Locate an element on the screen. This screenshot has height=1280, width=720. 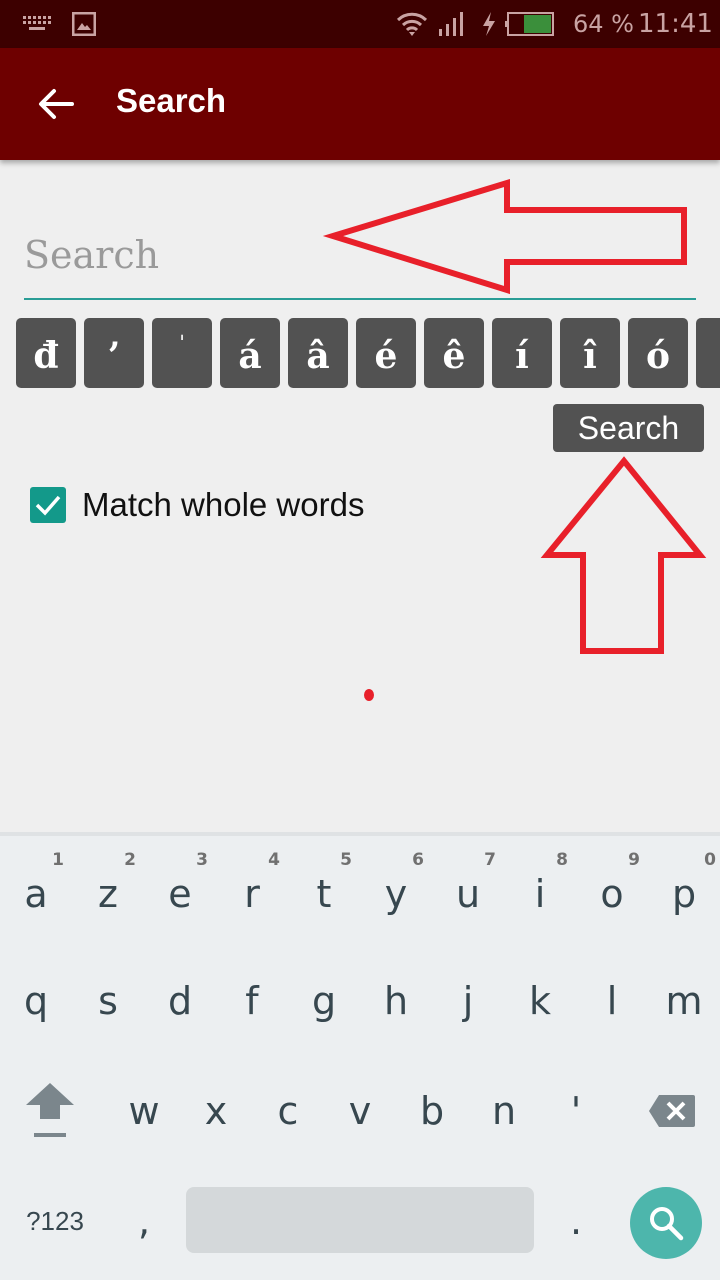
key-f: f is located at coordinates (252, 1001).